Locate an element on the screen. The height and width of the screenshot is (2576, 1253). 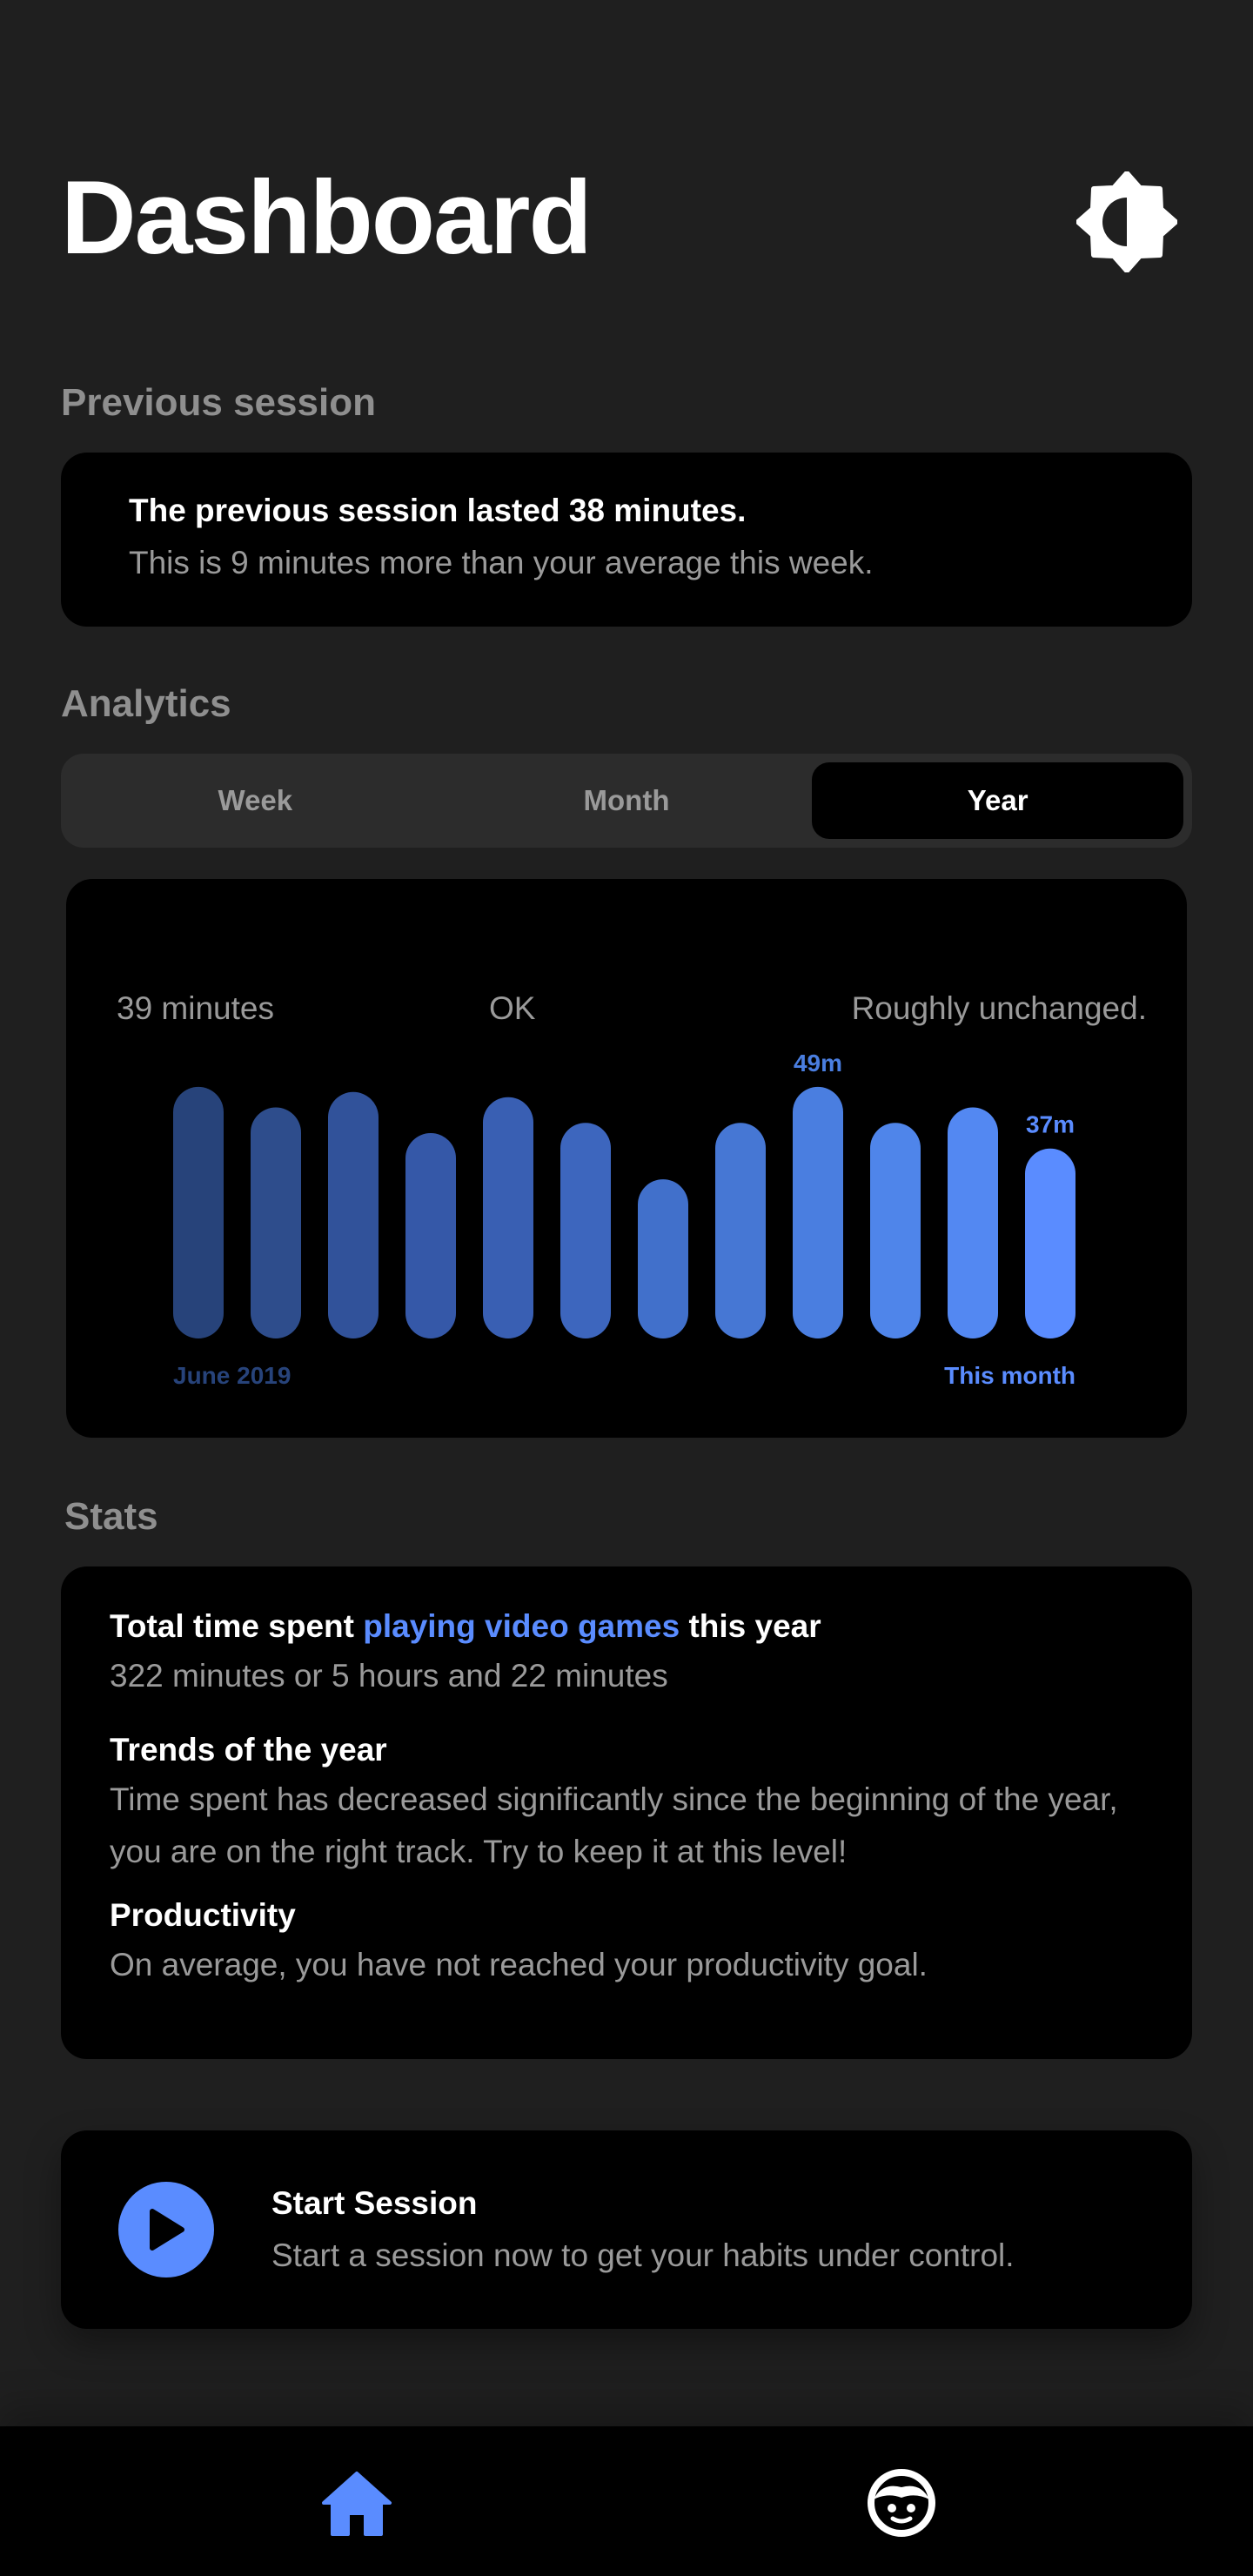
stat-total-title-post: this year is located at coordinates (750, 1626).